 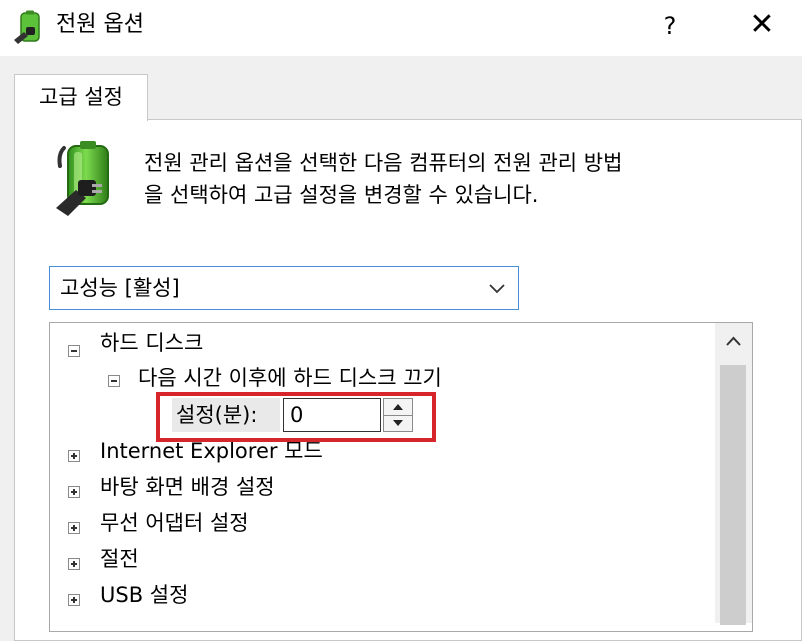 I want to click on tree-item-wireless-adapter: 무선 어댑터 설정, so click(x=174, y=523).